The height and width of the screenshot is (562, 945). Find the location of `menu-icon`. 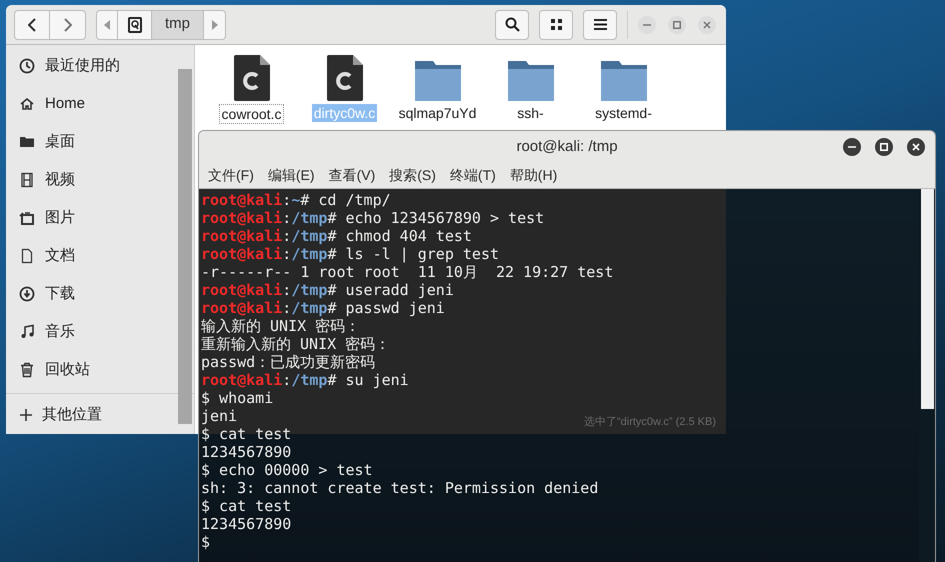

menu-icon is located at coordinates (600, 24).